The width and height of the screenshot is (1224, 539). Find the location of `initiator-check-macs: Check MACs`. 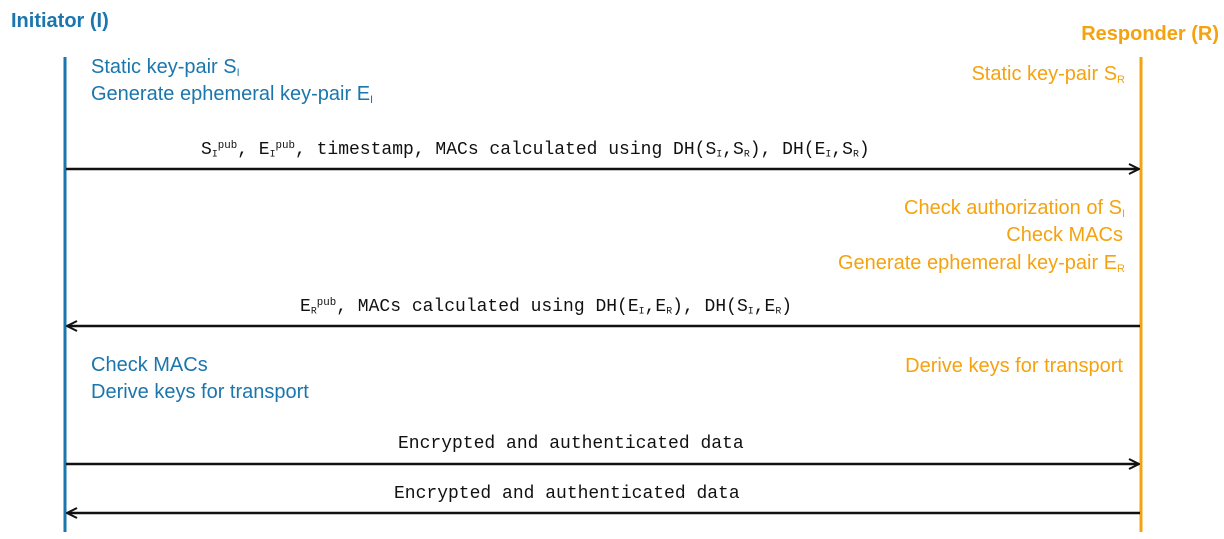

initiator-check-macs: Check MACs is located at coordinates (149, 365).